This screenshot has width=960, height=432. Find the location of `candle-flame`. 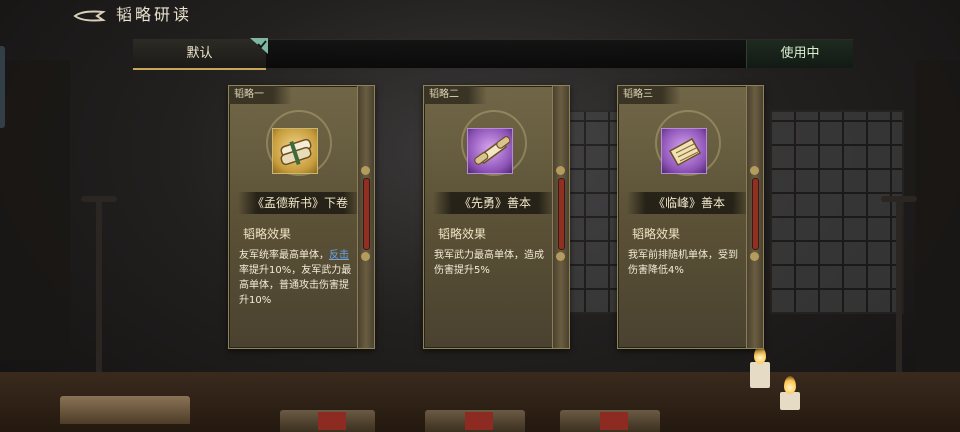

candle-flame is located at coordinates (790, 385).